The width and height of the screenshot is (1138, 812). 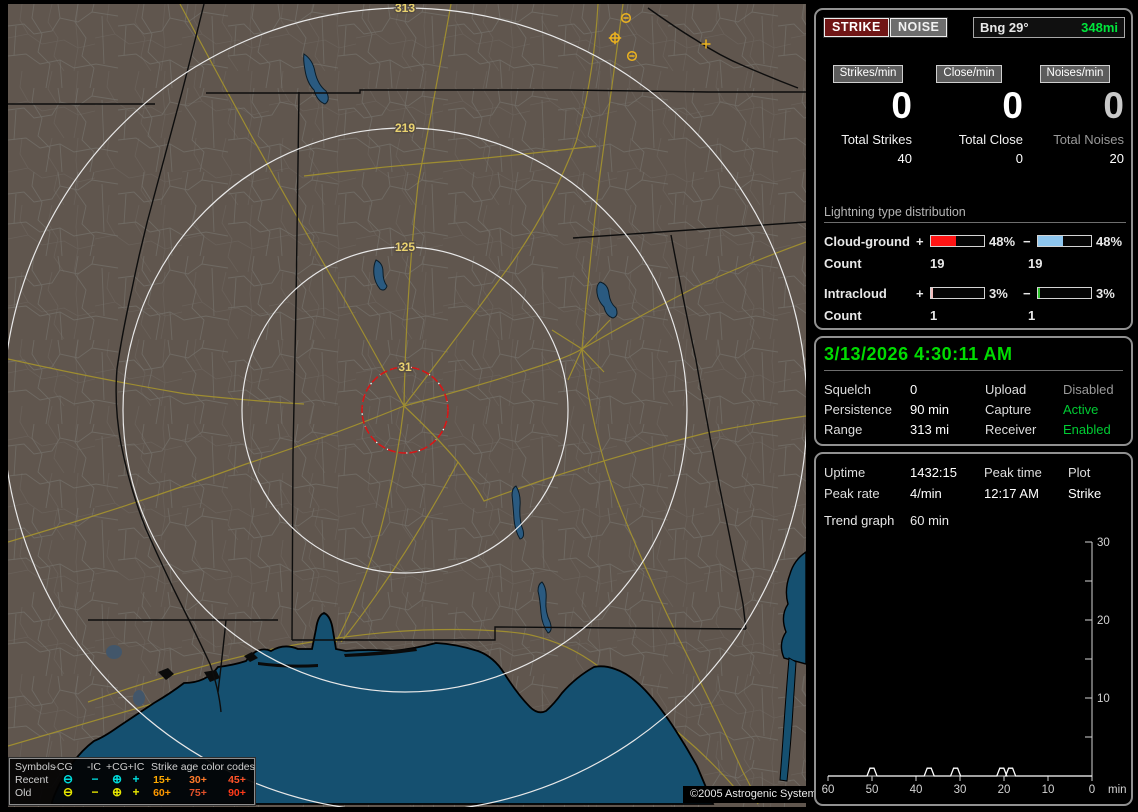 What do you see at coordinates (237, 793) in the screenshot?
I see `legend-age-90+: 90+` at bounding box center [237, 793].